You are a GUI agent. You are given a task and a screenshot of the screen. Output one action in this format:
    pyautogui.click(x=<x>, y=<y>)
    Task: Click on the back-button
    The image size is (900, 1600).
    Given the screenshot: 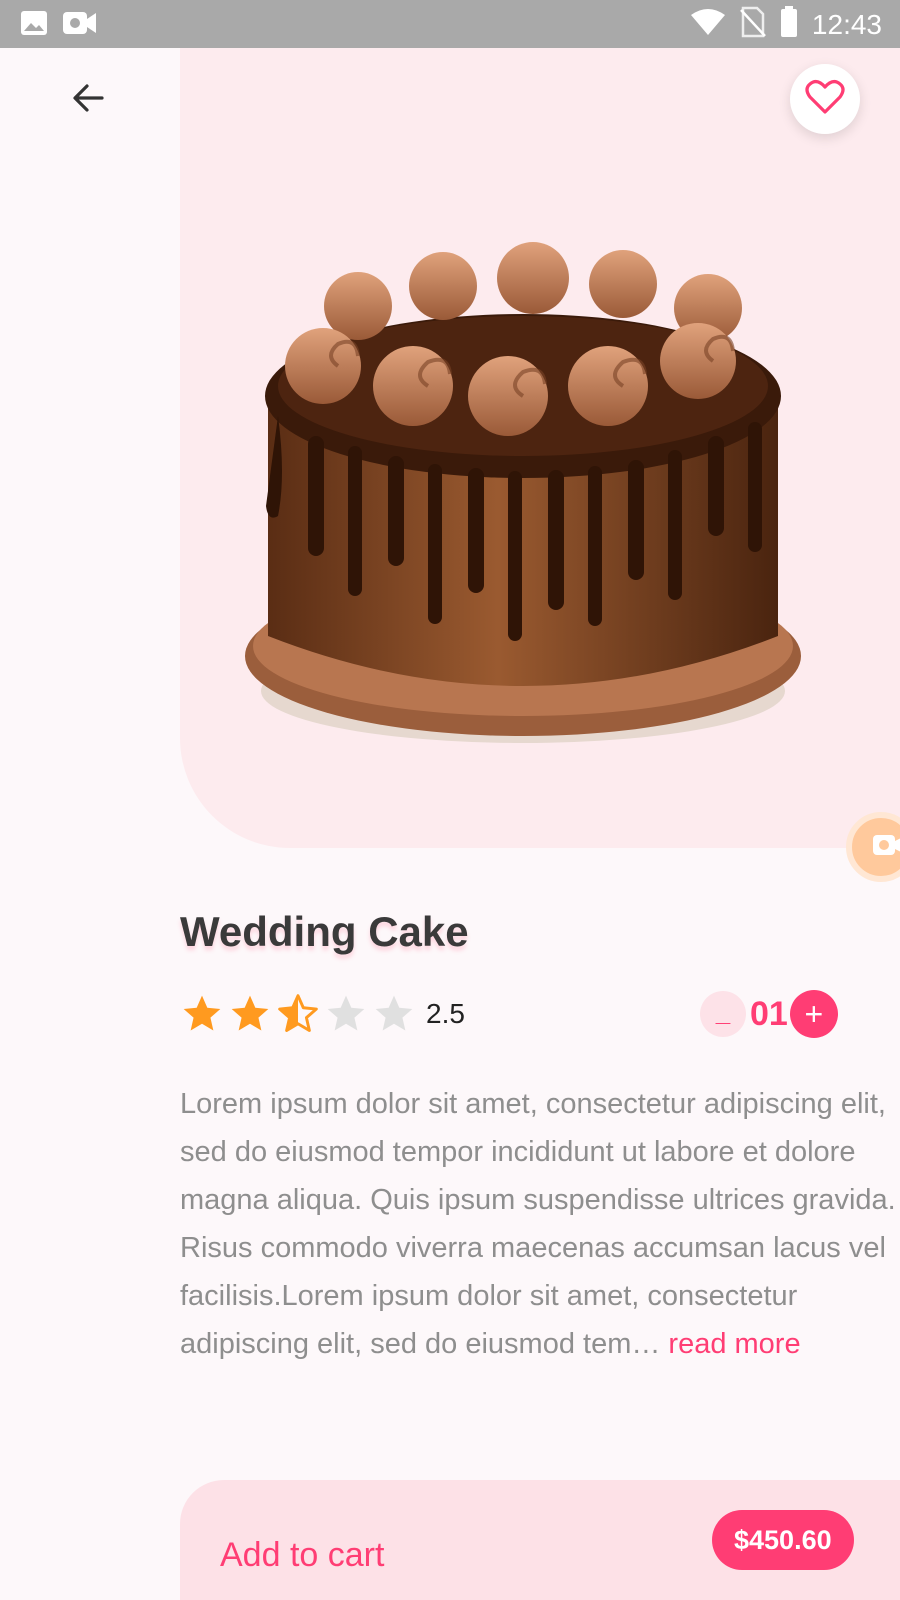 What is the action you would take?
    pyautogui.click(x=88, y=100)
    